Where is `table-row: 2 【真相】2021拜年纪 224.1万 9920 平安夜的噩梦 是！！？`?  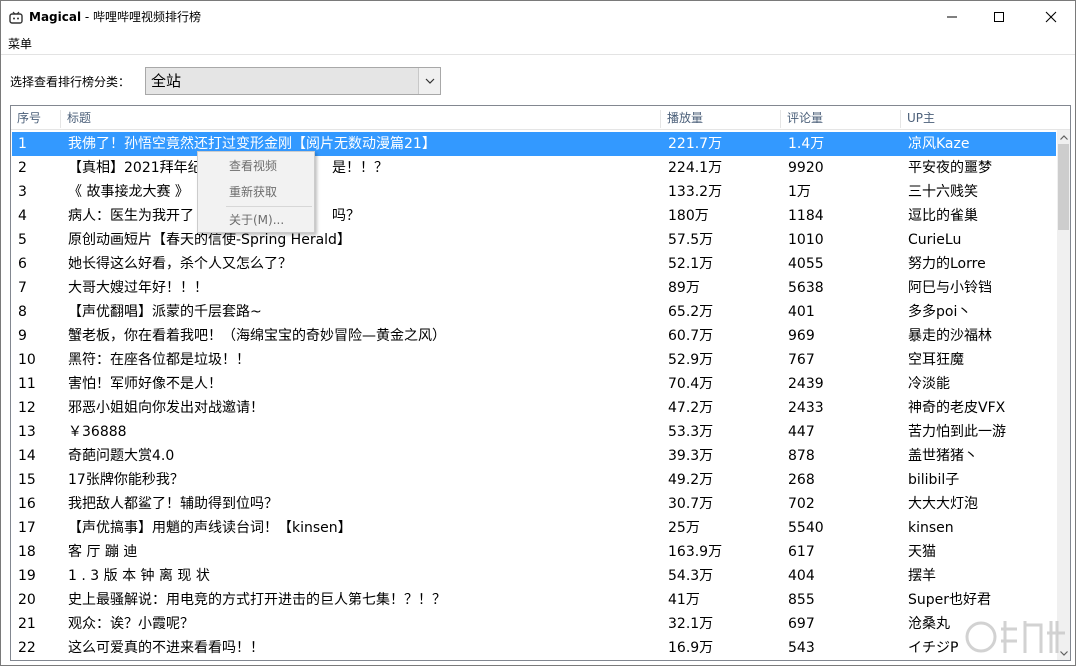
table-row: 2 【真相】2021拜年纪 224.1万 9920 平安夜的噩梦 是！！？ is located at coordinates (534, 168).